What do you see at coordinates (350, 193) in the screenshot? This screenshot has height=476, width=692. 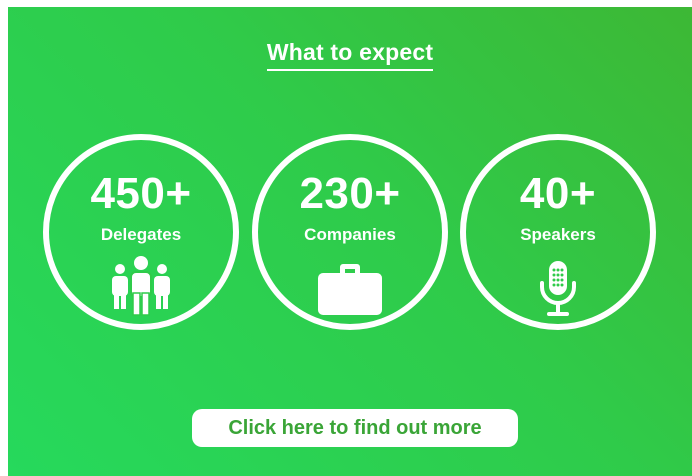 I see `stat-value: 230+` at bounding box center [350, 193].